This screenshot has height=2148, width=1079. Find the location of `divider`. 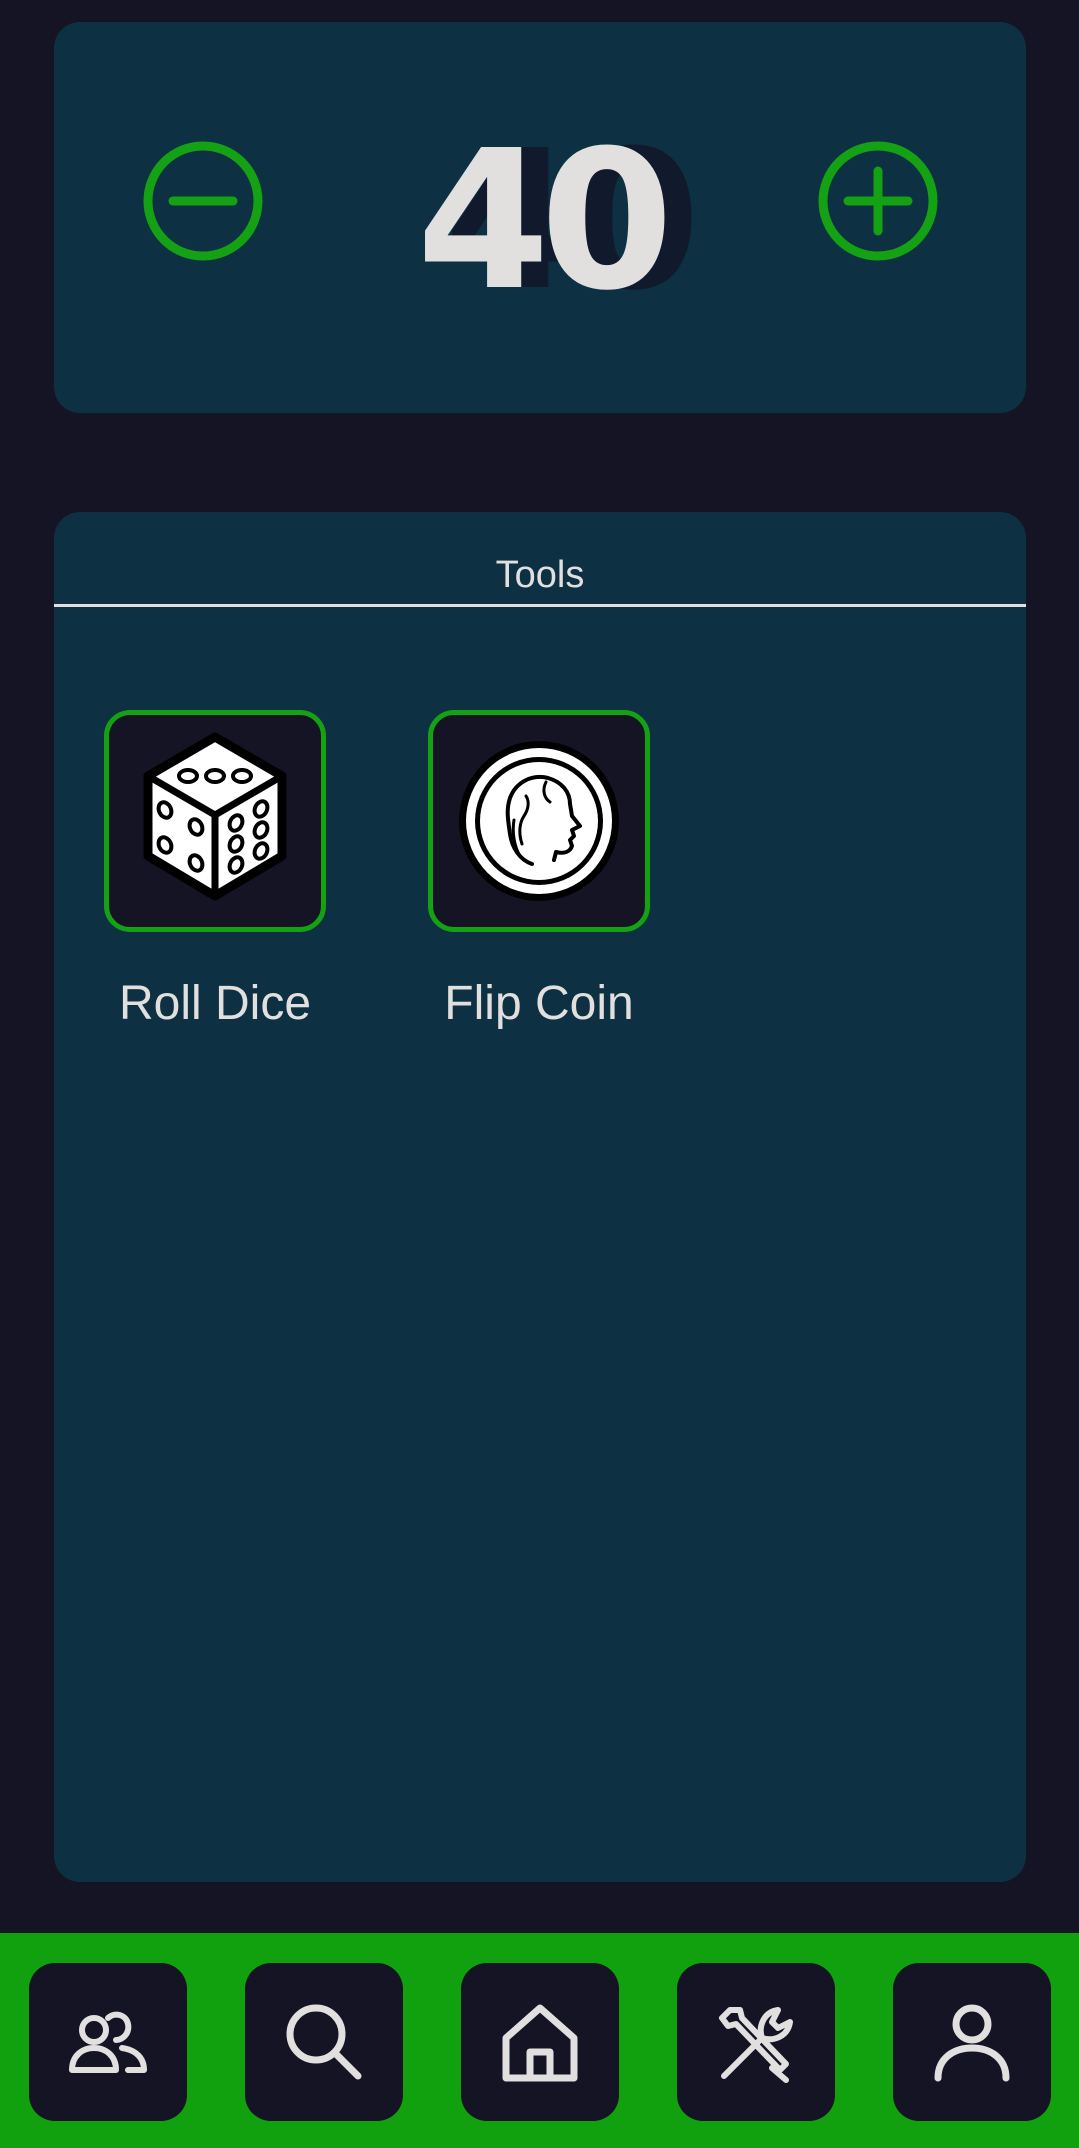

divider is located at coordinates (540, 605).